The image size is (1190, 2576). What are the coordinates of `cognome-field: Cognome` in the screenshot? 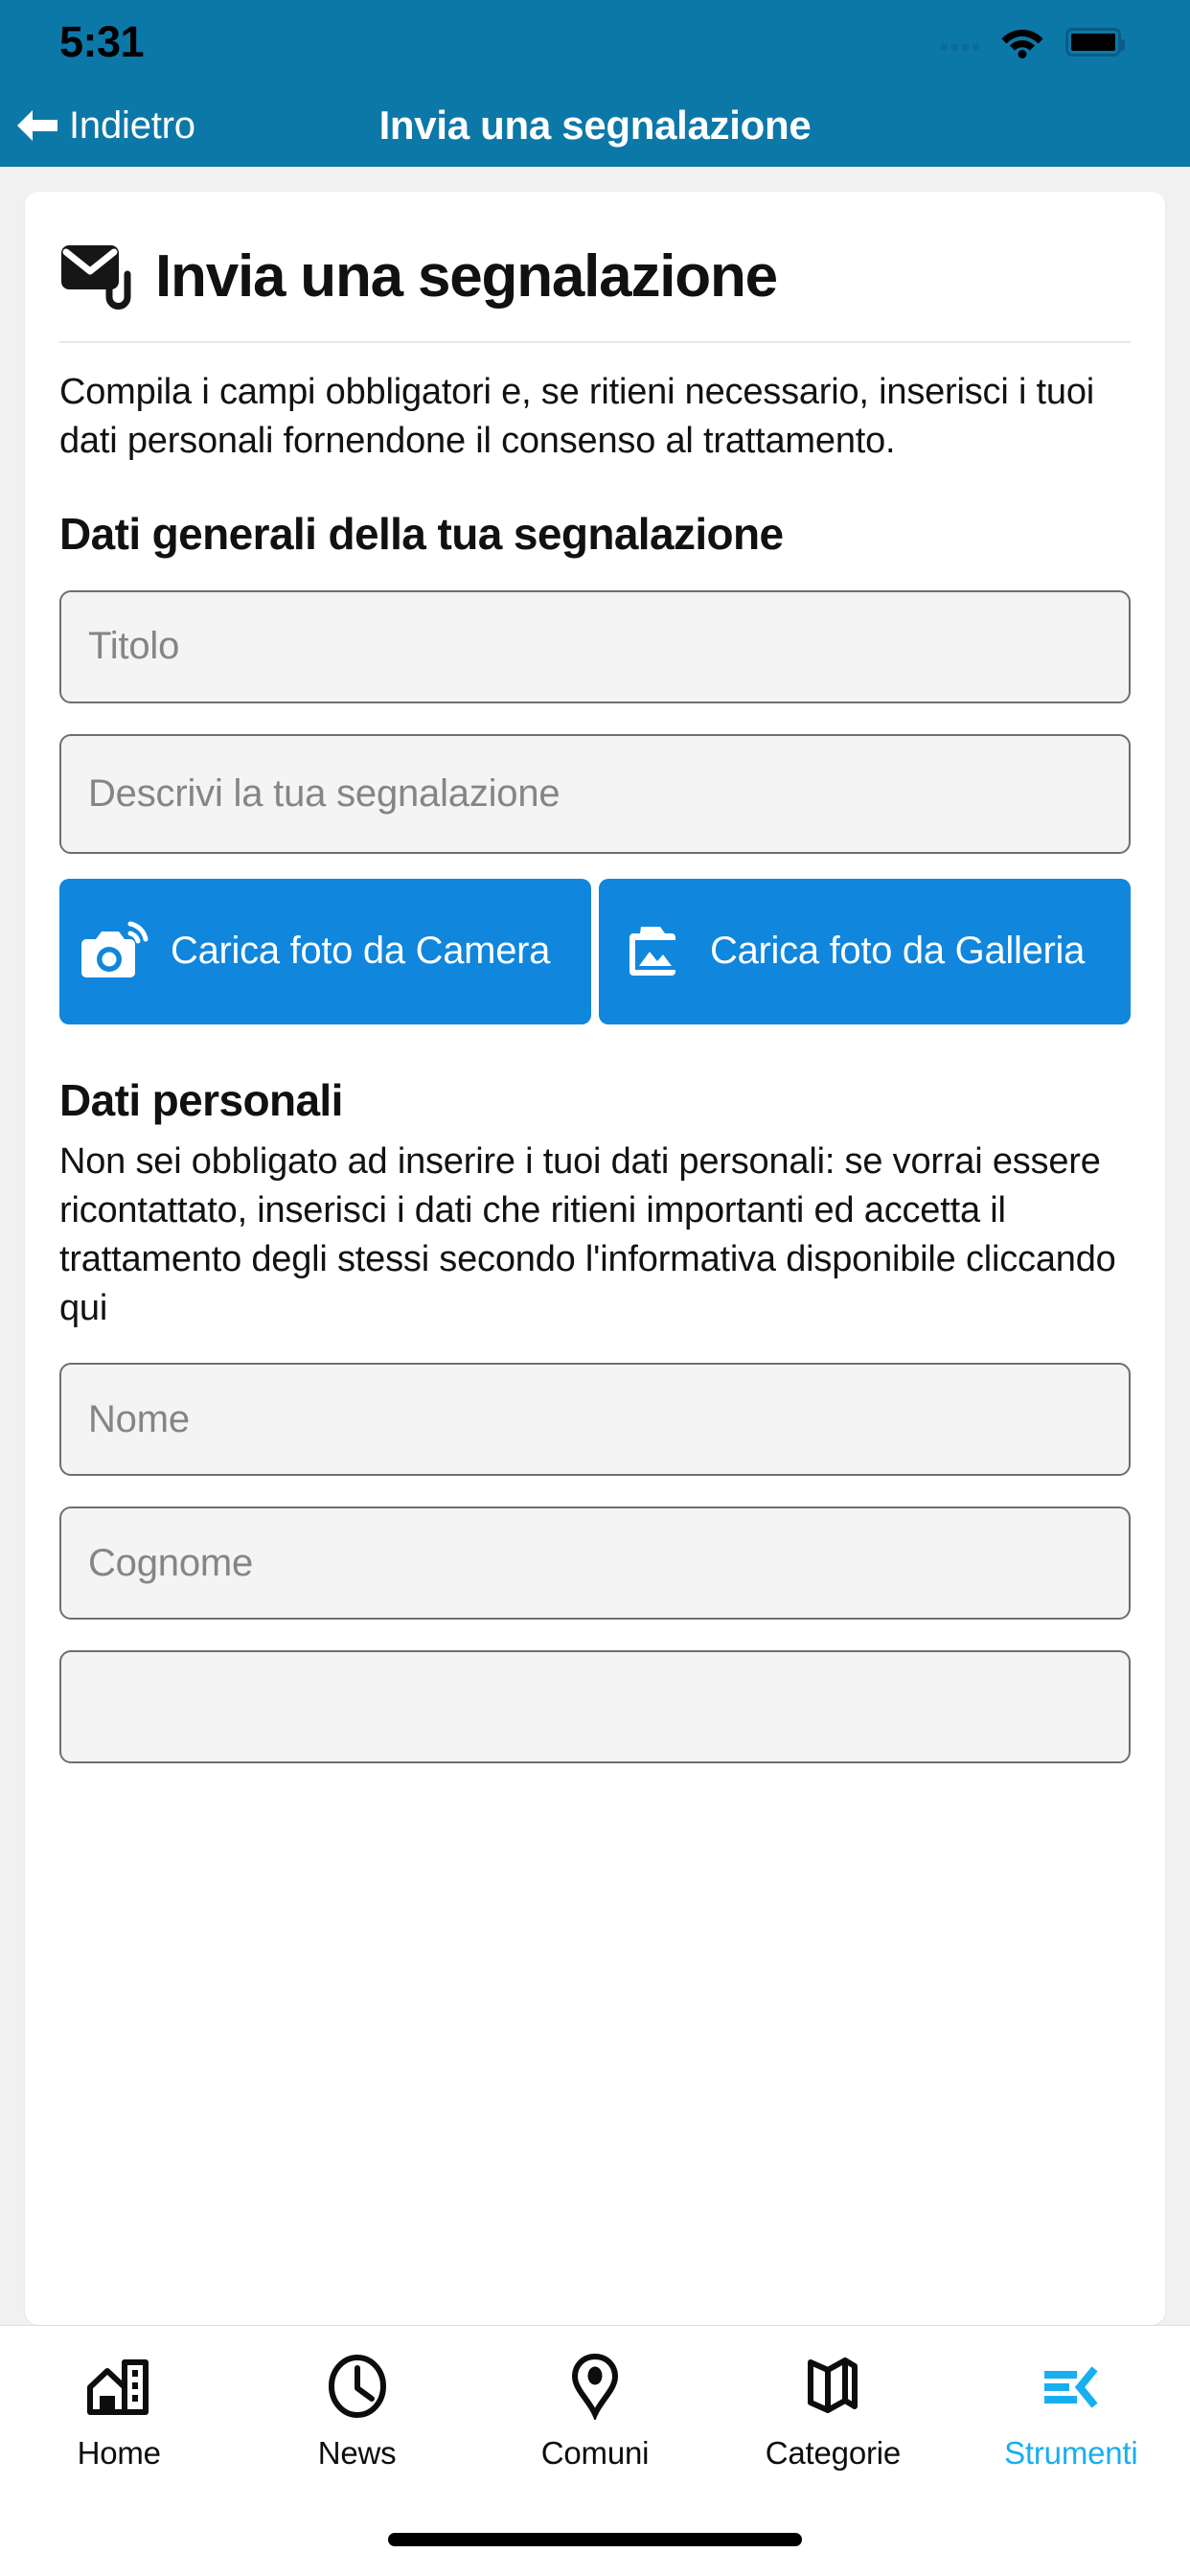 It's located at (595, 1563).